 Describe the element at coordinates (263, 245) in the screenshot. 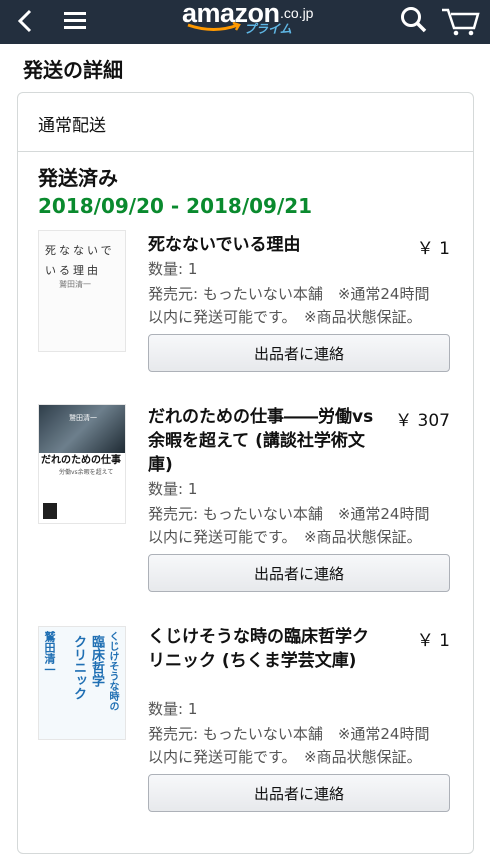

I see `item-title: 死なないでいる理由` at that location.